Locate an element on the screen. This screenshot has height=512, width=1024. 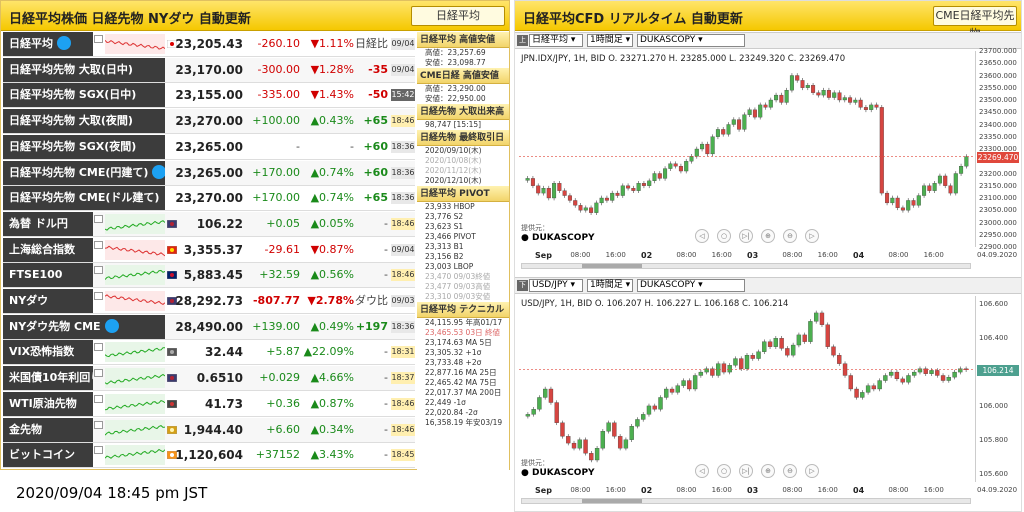
row-label: WTI原油先物 is located at coordinates (48, 403).